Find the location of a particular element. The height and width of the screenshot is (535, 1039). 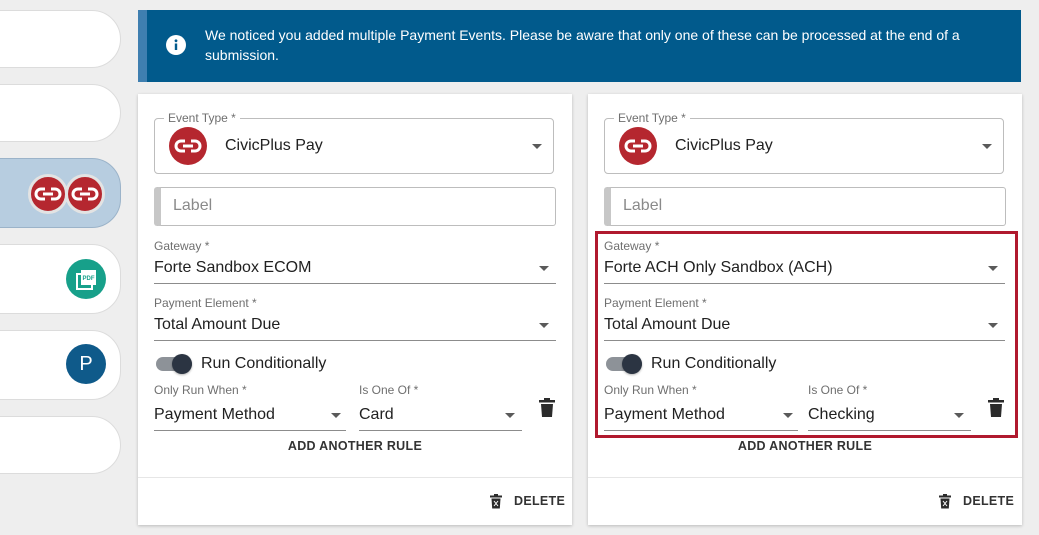

info-icon is located at coordinates (176, 45).